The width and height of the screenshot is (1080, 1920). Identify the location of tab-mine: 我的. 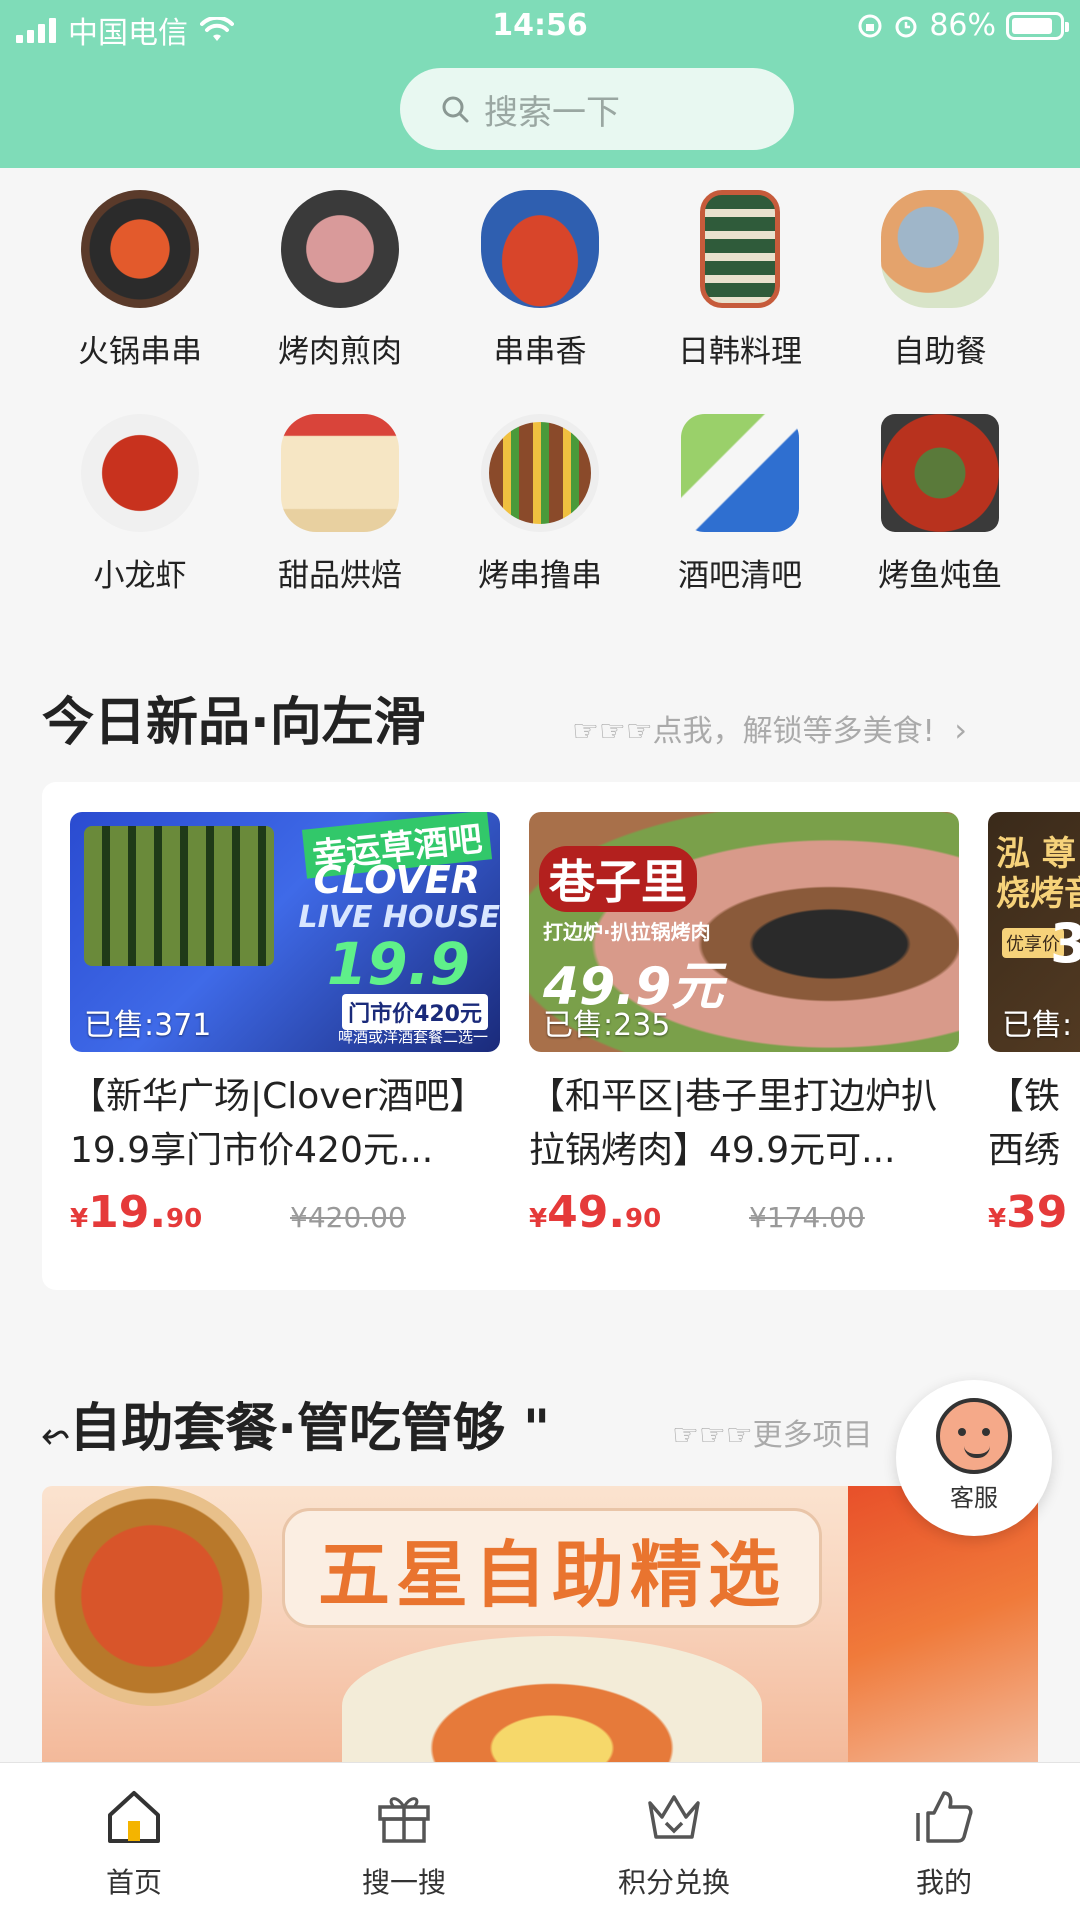
(944, 1843).